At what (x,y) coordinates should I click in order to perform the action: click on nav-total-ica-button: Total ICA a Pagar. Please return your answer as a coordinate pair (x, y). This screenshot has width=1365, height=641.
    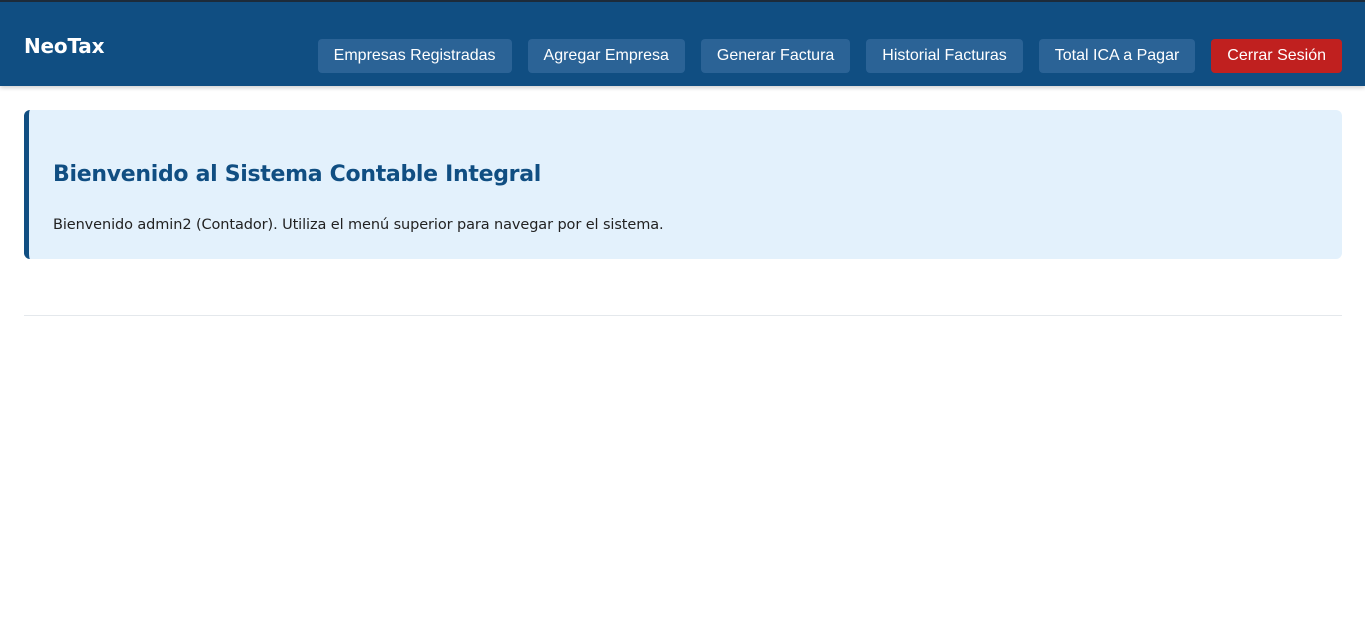
    Looking at the image, I should click on (1117, 56).